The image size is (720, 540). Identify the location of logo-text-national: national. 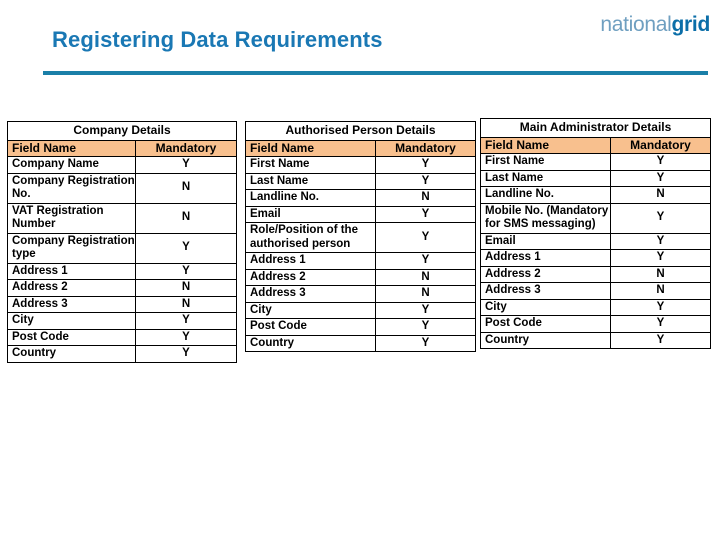
(636, 24).